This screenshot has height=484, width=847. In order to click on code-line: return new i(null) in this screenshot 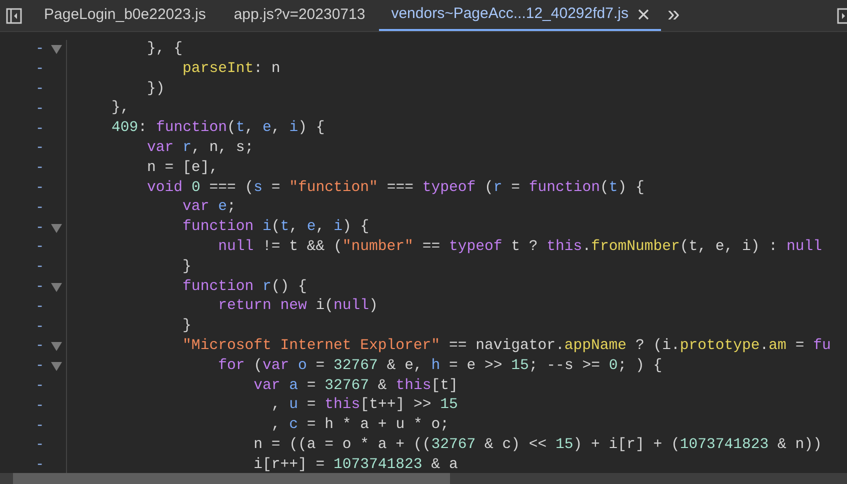, I will do `click(297, 306)`.